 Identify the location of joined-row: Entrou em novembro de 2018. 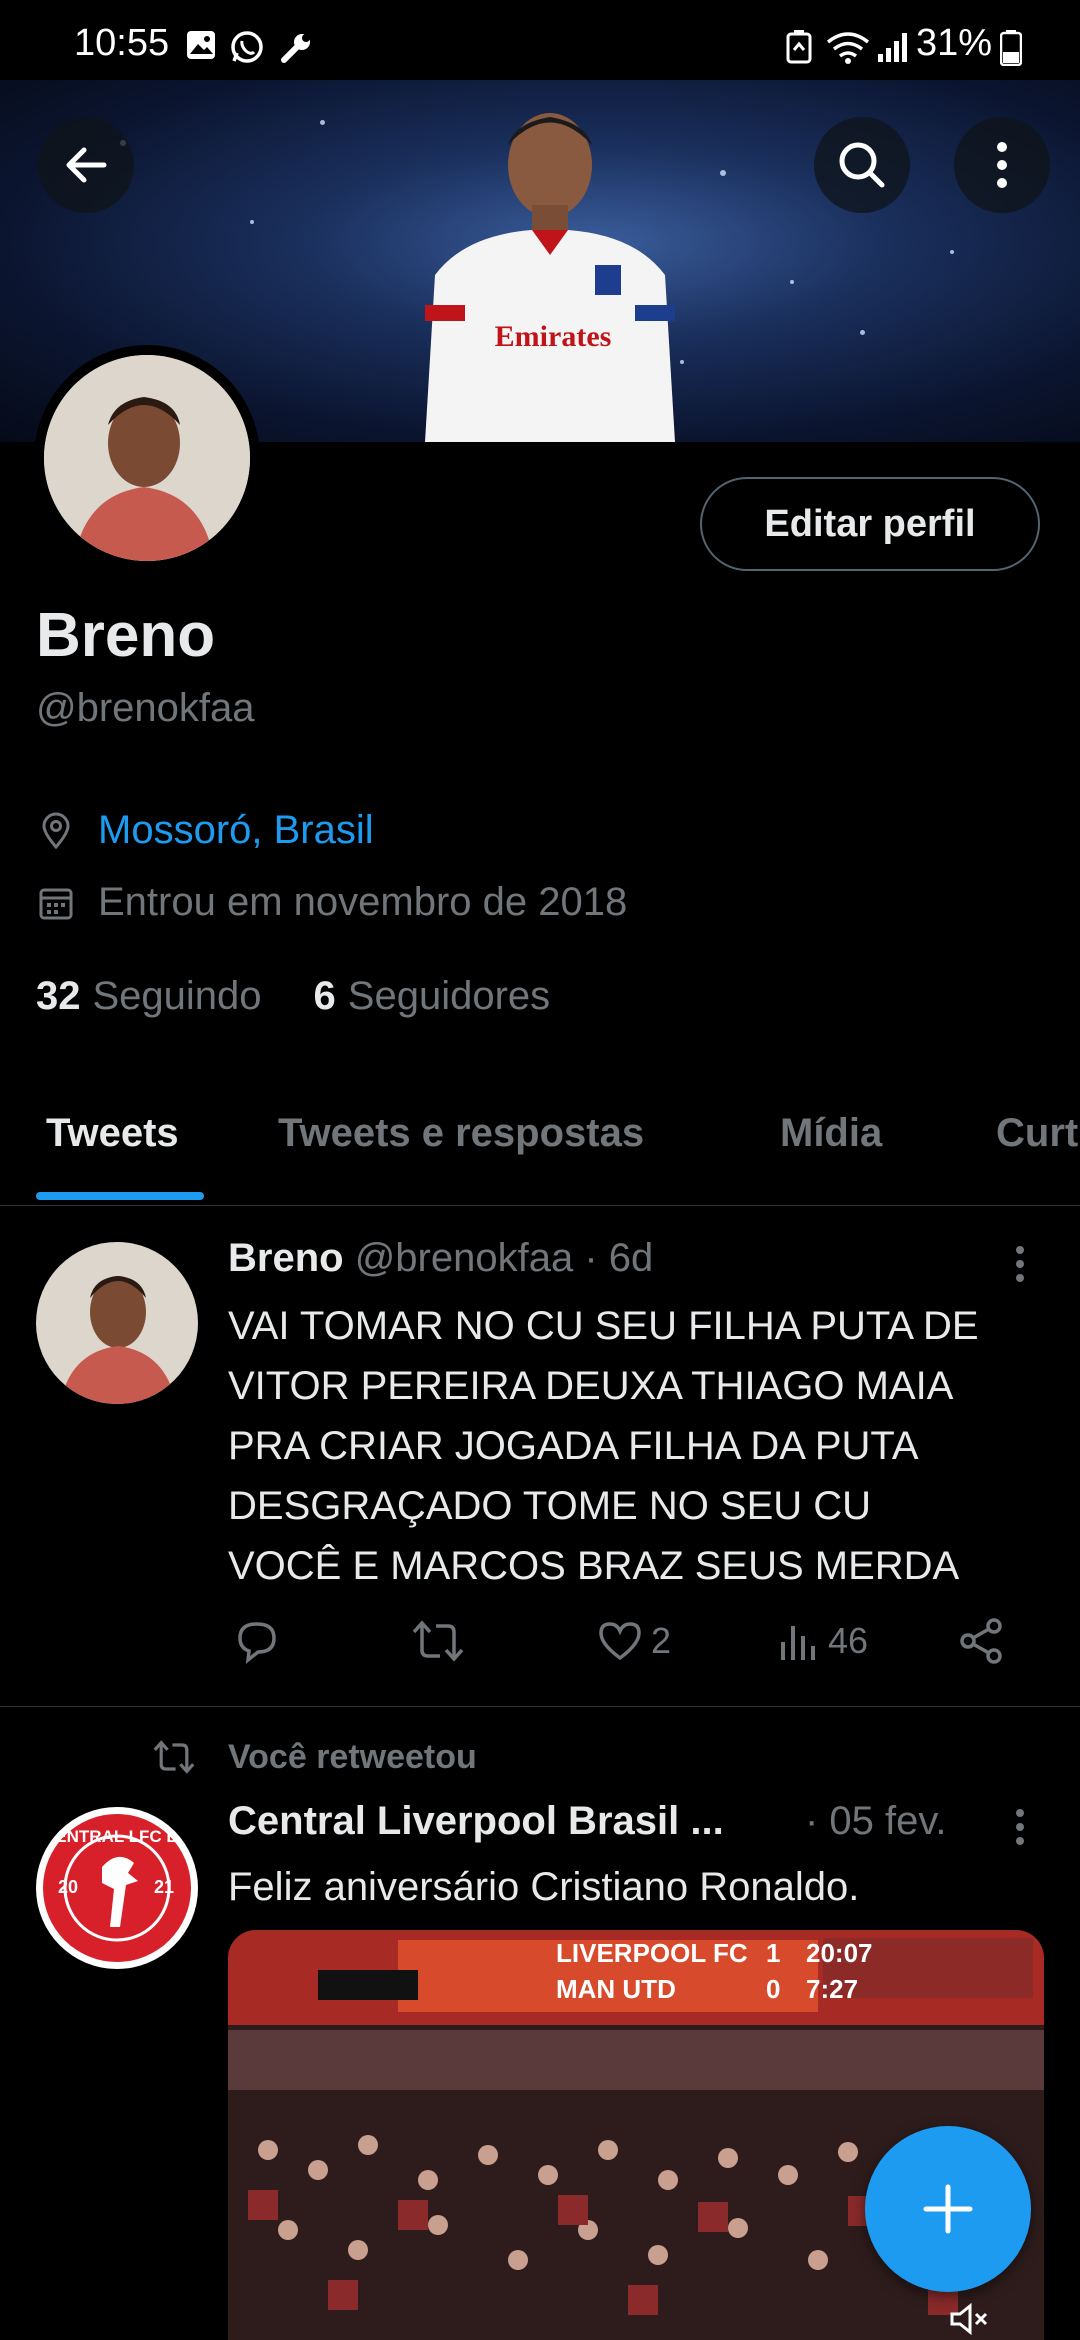
(331, 902).